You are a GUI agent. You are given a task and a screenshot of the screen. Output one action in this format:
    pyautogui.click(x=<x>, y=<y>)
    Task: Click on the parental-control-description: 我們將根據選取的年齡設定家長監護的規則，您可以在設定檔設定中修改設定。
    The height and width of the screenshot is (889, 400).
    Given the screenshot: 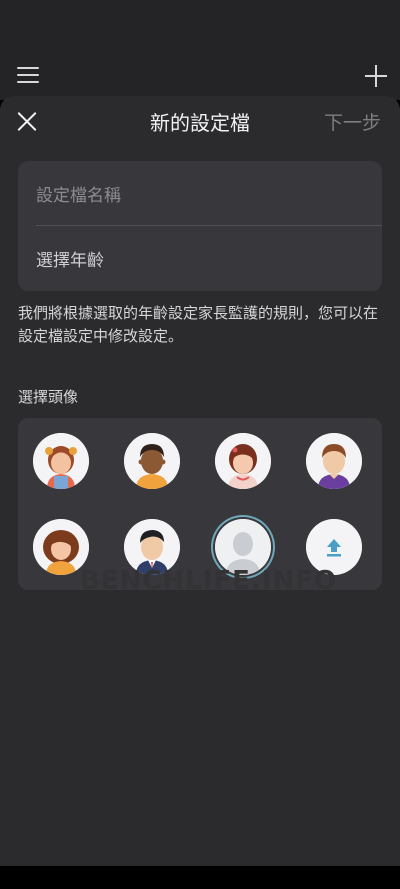 What is the action you would take?
    pyautogui.click(x=198, y=324)
    